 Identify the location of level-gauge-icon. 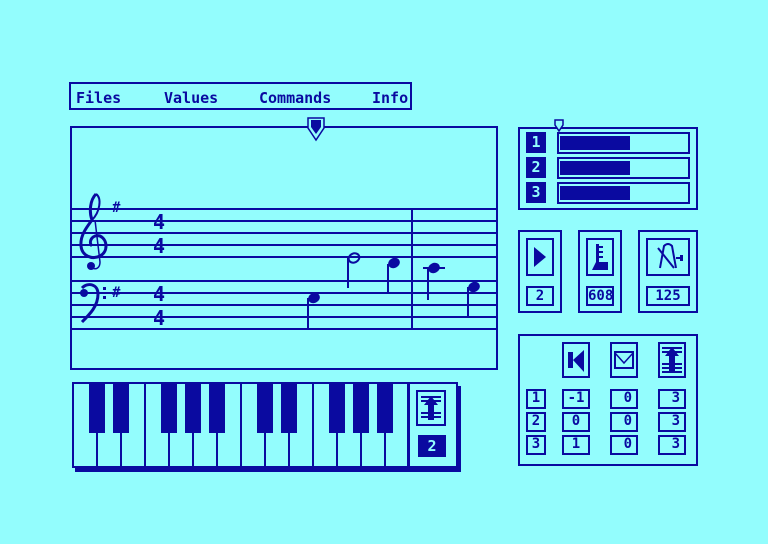
(600, 257).